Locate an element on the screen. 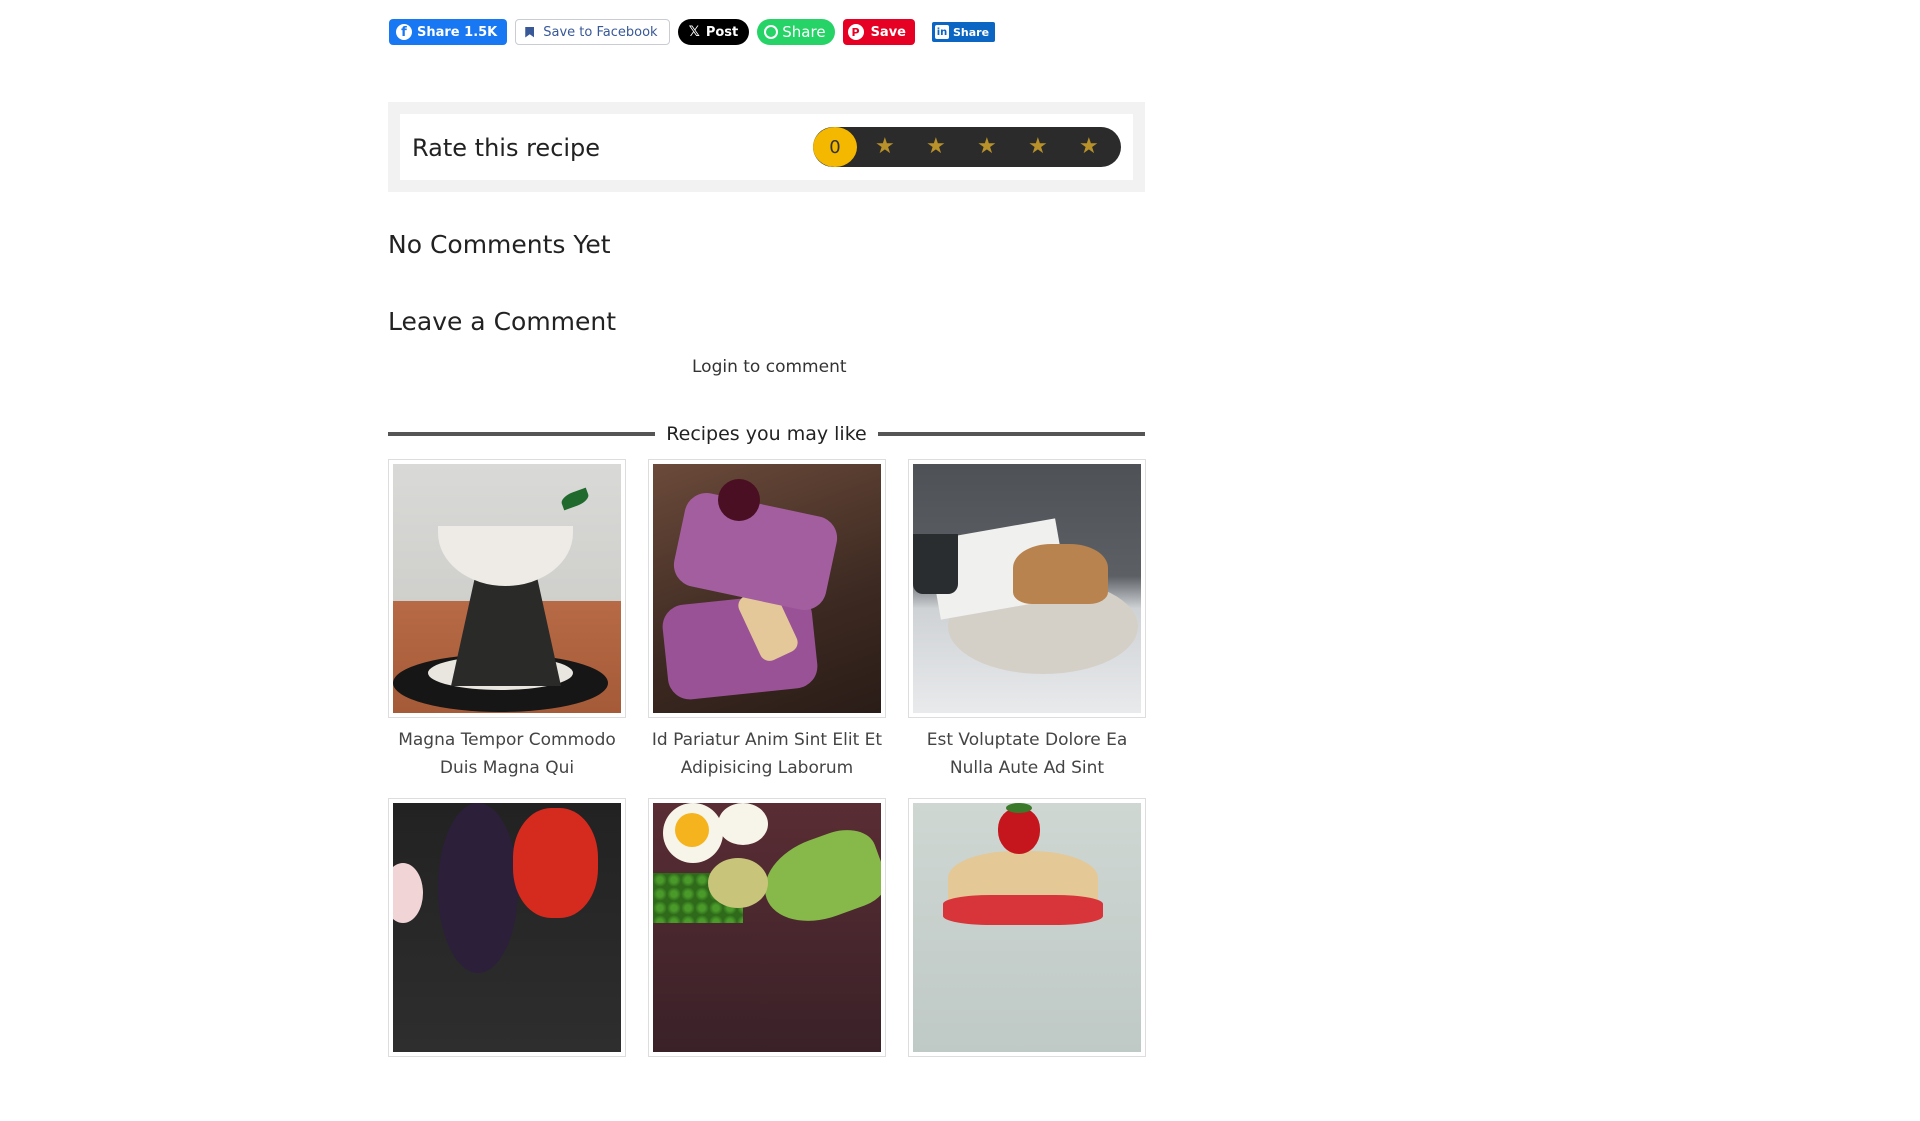 The image size is (1920, 1121). x-post-button: 𝕏 Post is located at coordinates (713, 32).